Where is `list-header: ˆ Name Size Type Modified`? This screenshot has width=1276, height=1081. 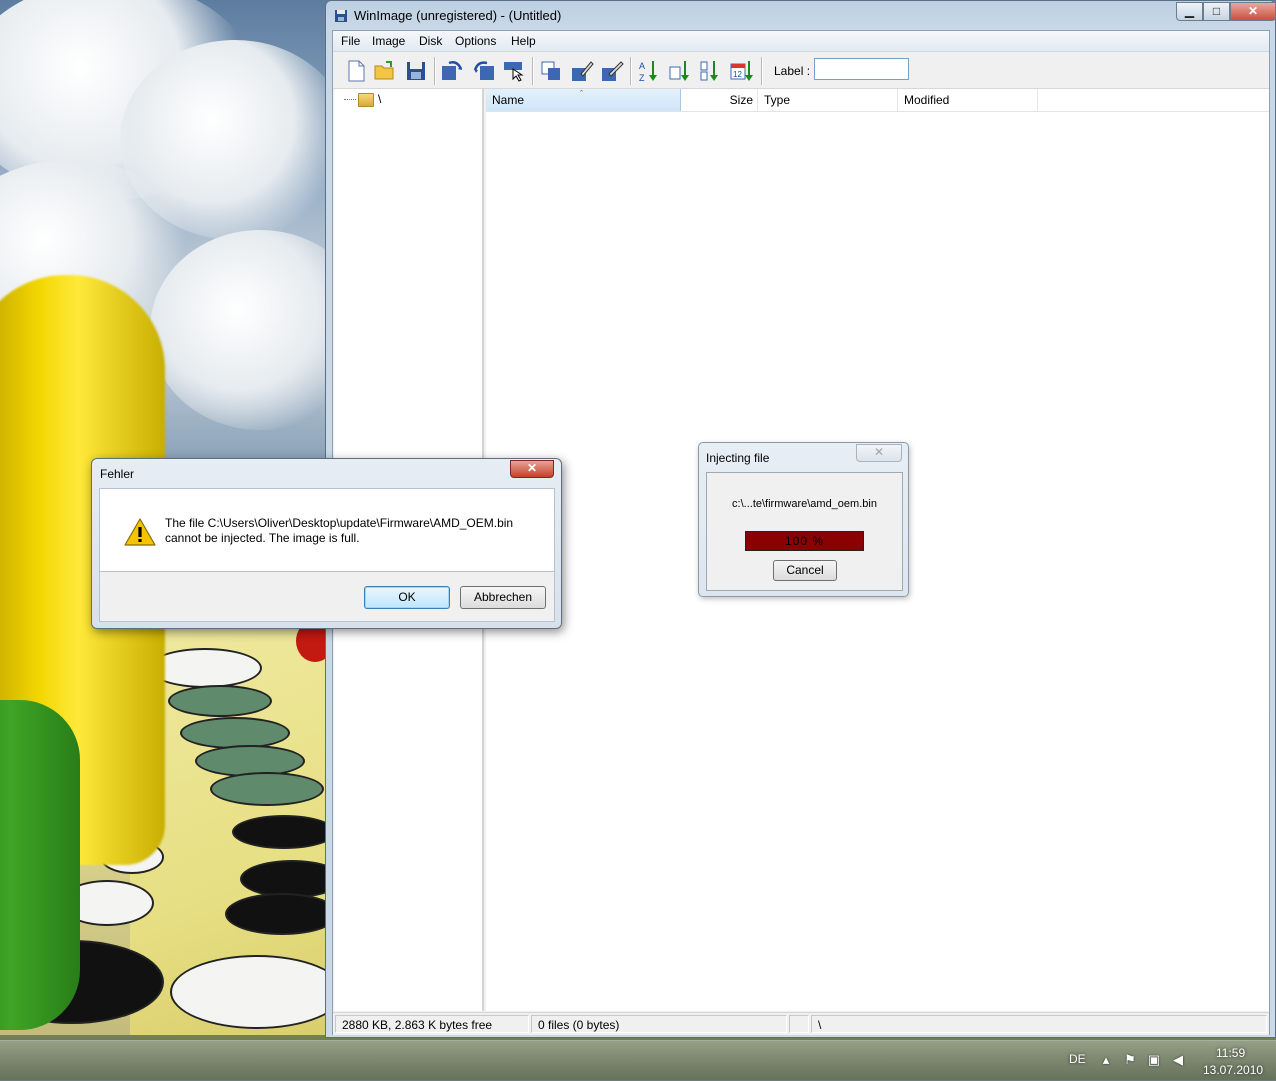
list-header: ˆ Name Size Type Modified is located at coordinates (877, 100).